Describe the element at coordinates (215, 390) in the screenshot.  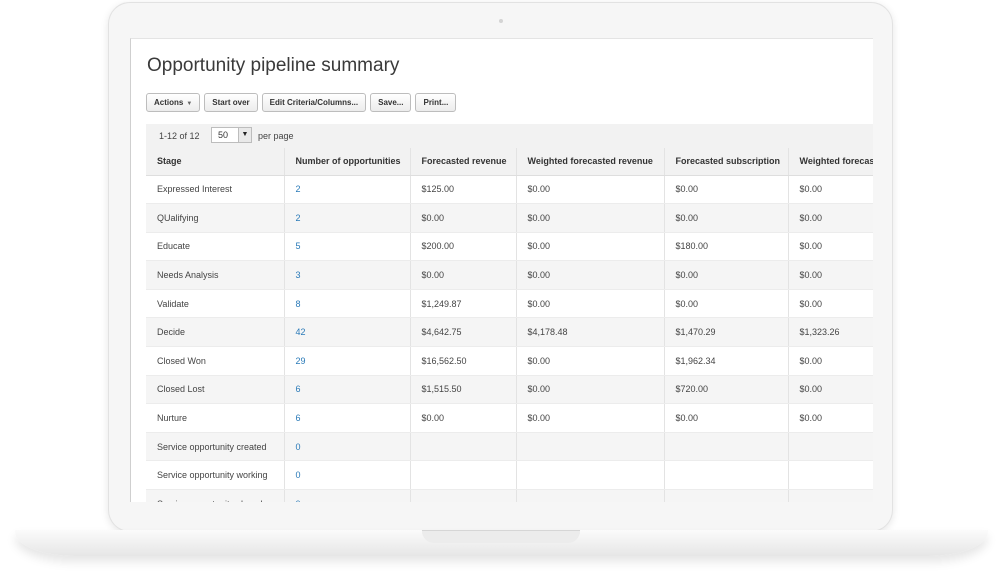
I see `stage-cell: Closed Lost` at that location.